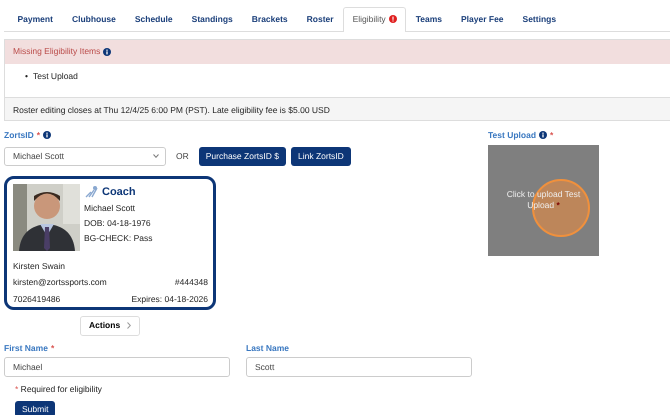  What do you see at coordinates (212, 19) in the screenshot?
I see `tab: Standings` at bounding box center [212, 19].